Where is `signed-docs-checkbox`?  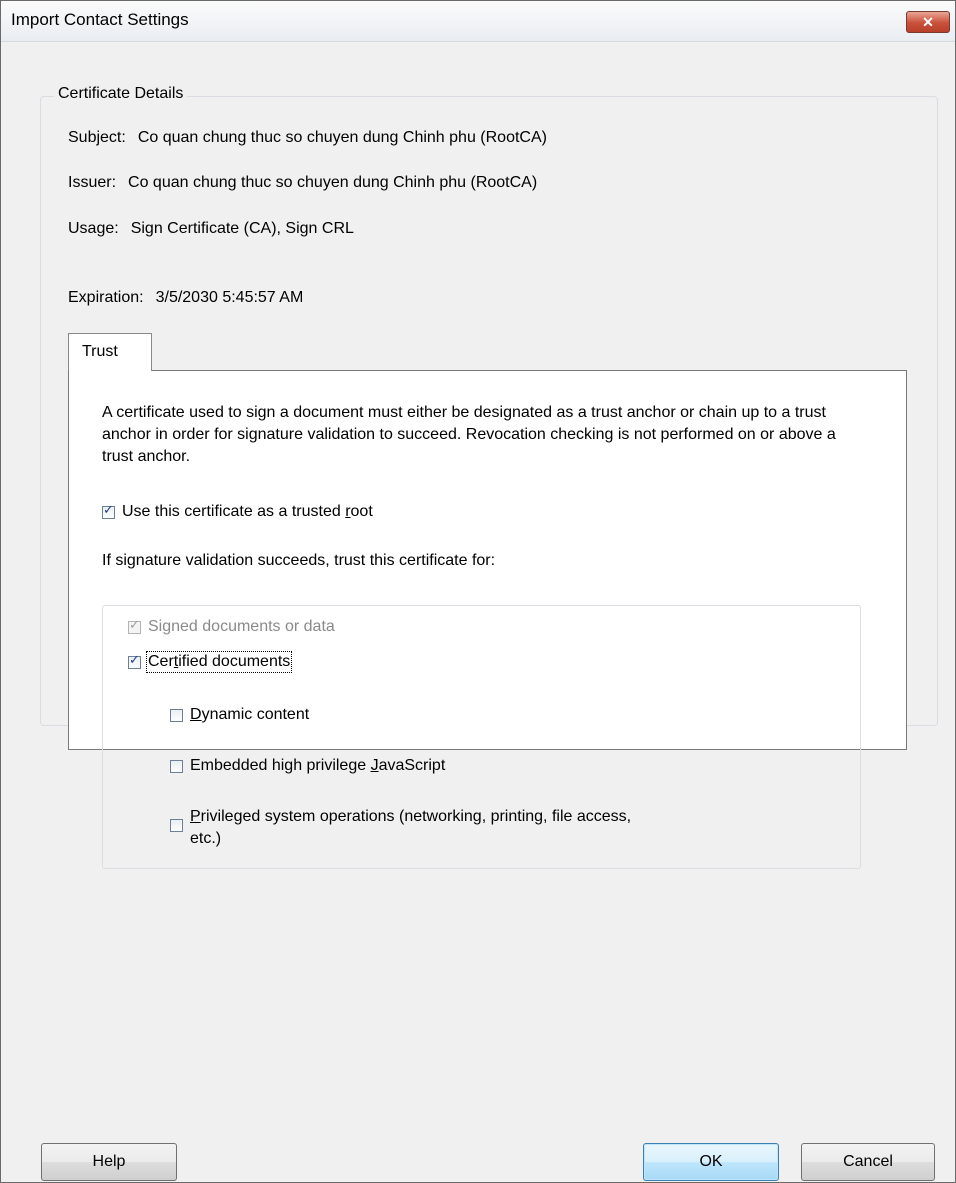
signed-docs-checkbox is located at coordinates (134, 626).